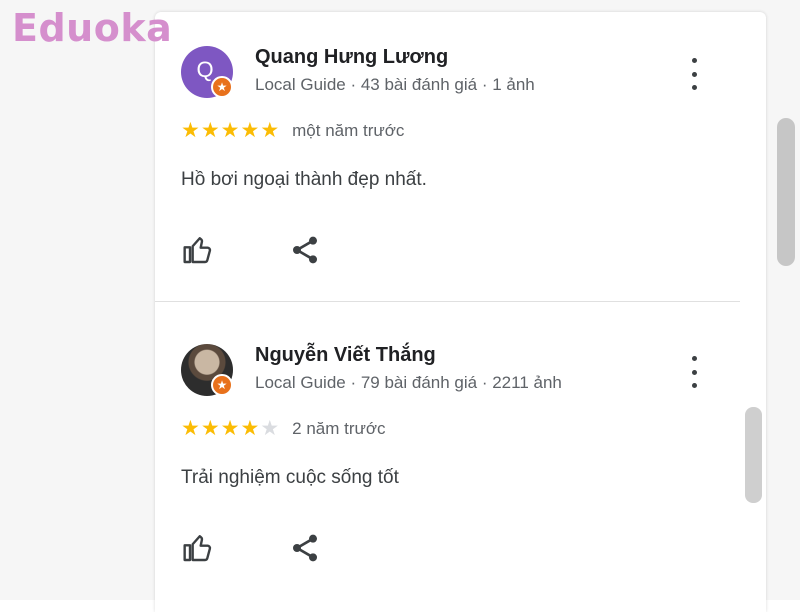 This screenshot has width=800, height=612. I want to click on review-text: Hồ bơi ngoại thành đẹp nhất., so click(304, 179).